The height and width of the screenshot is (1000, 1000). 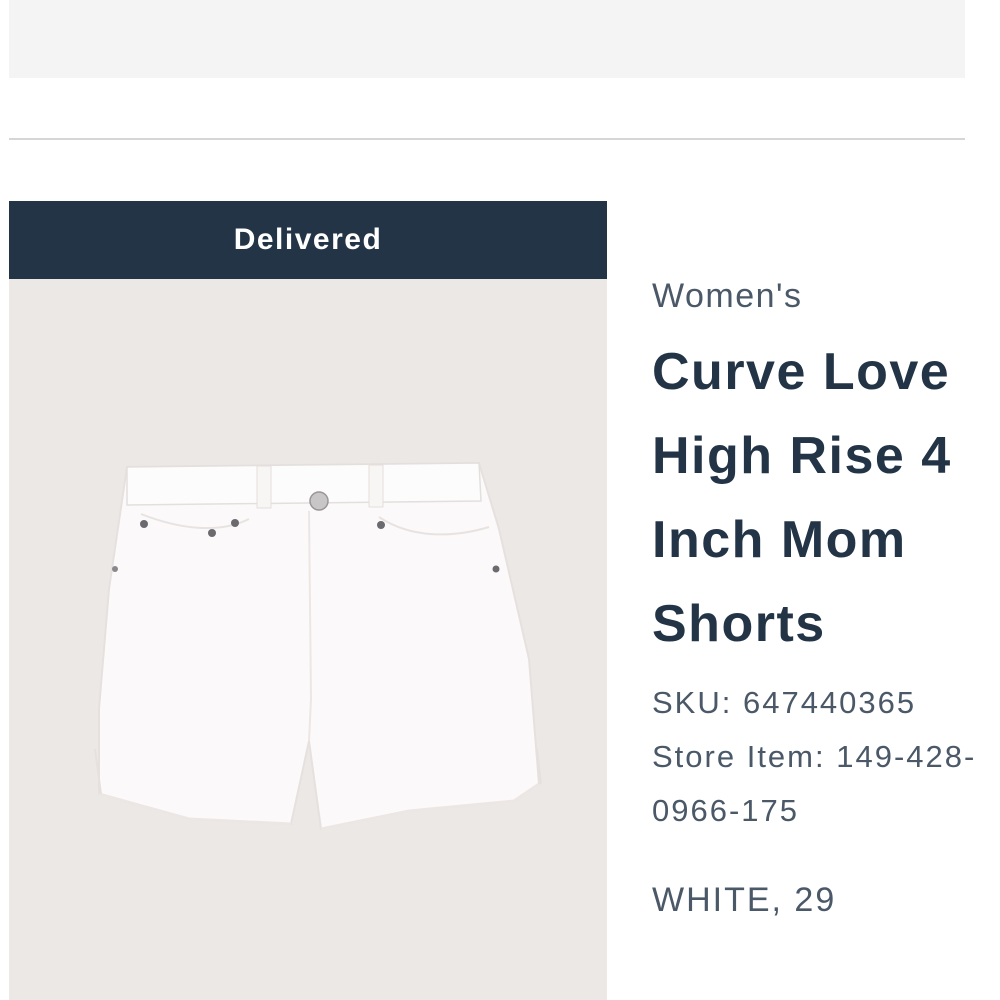 What do you see at coordinates (784, 702) in the screenshot?
I see `product-sku: SKU: 647440365` at bounding box center [784, 702].